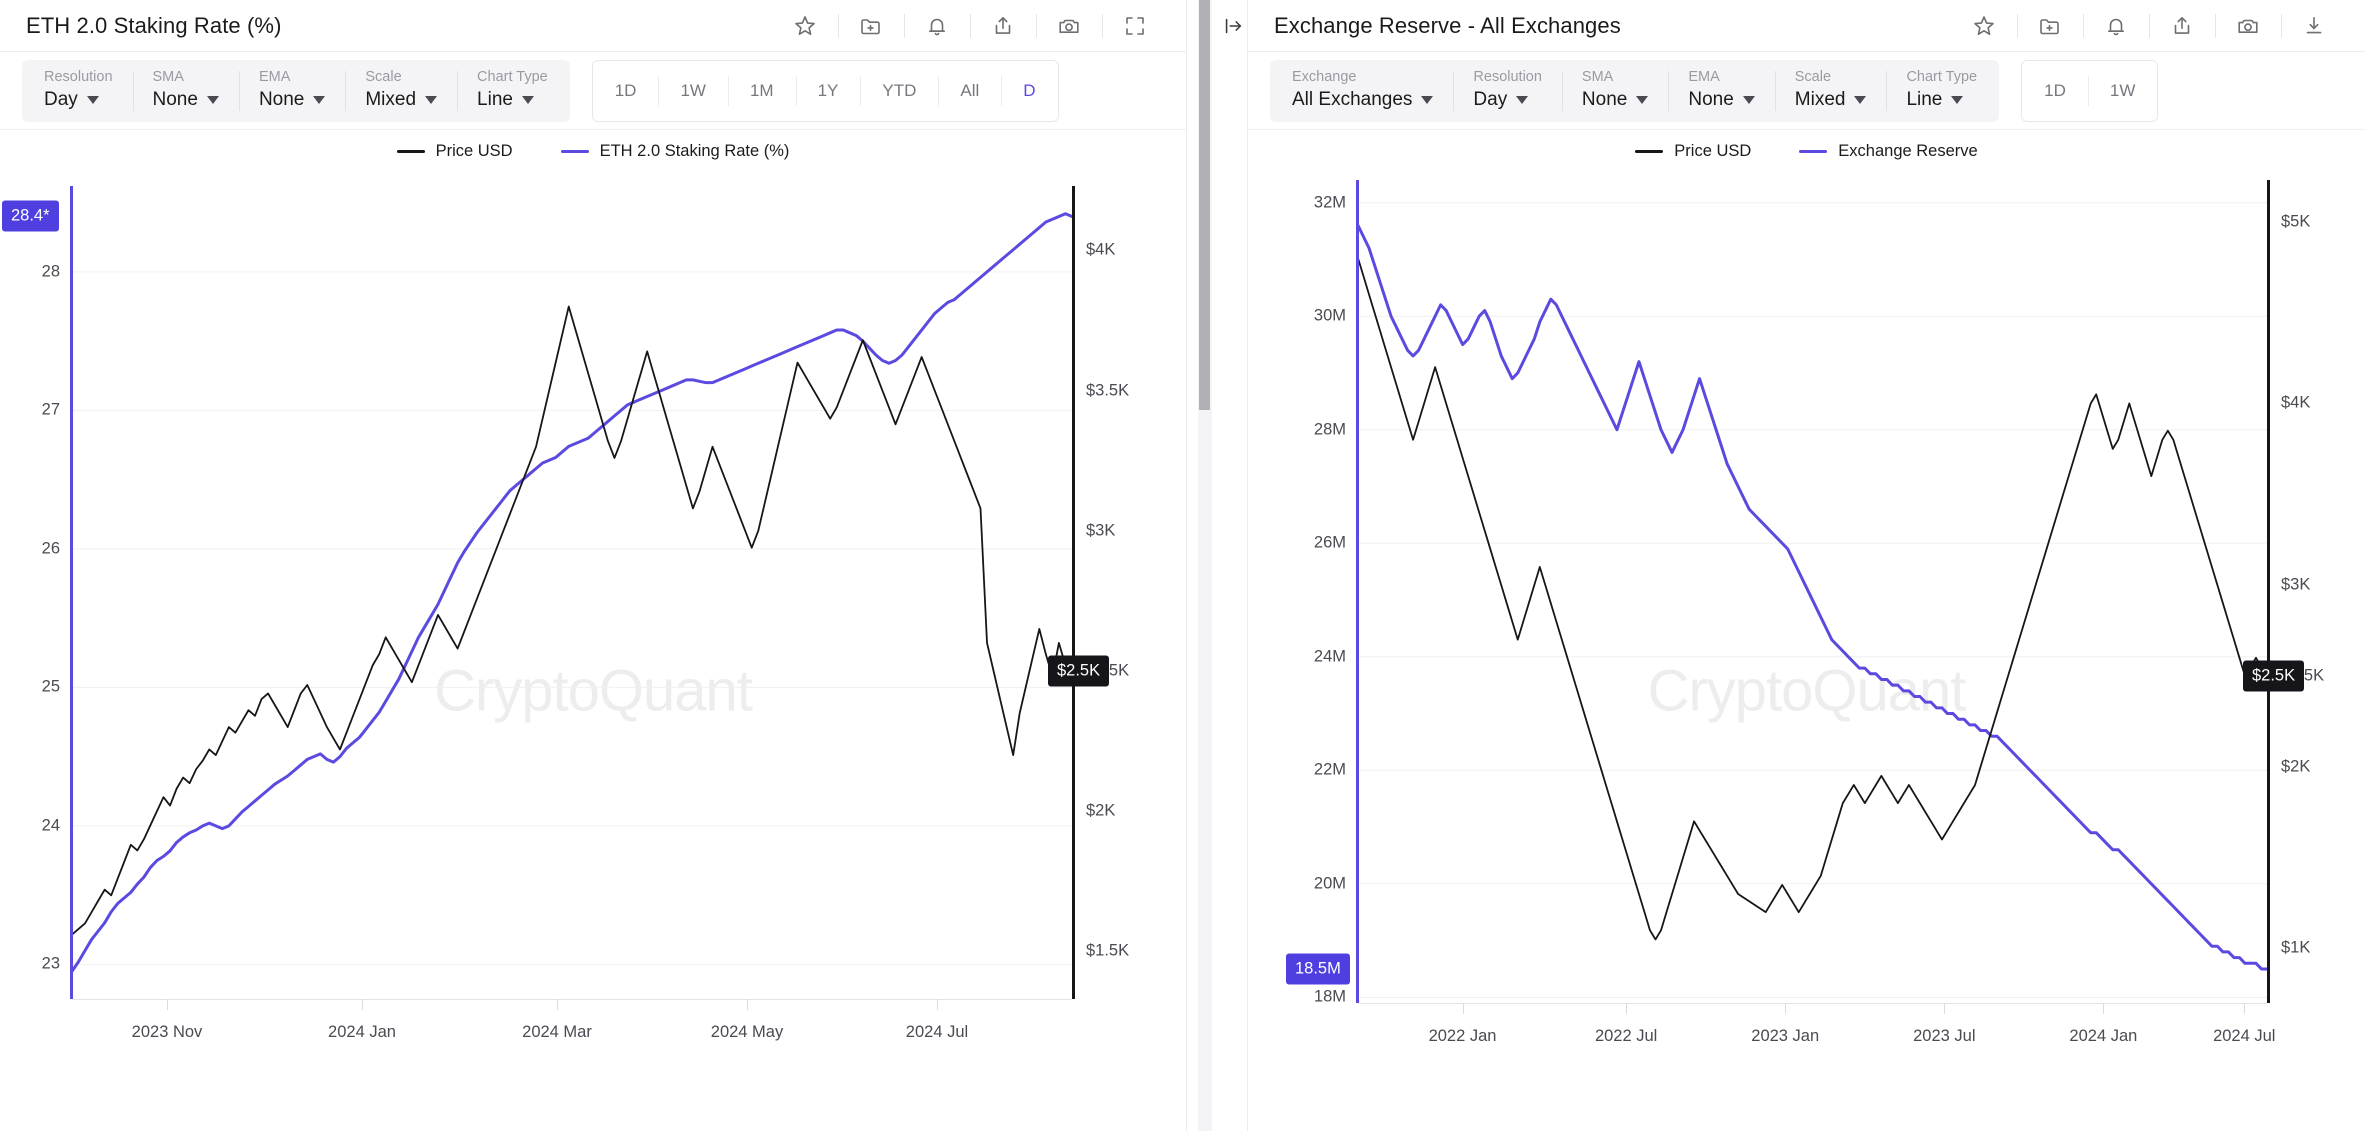 This screenshot has height=1131, width=2365. What do you see at coordinates (1101, 530) in the screenshot?
I see `right-axis-tick: $3K` at bounding box center [1101, 530].